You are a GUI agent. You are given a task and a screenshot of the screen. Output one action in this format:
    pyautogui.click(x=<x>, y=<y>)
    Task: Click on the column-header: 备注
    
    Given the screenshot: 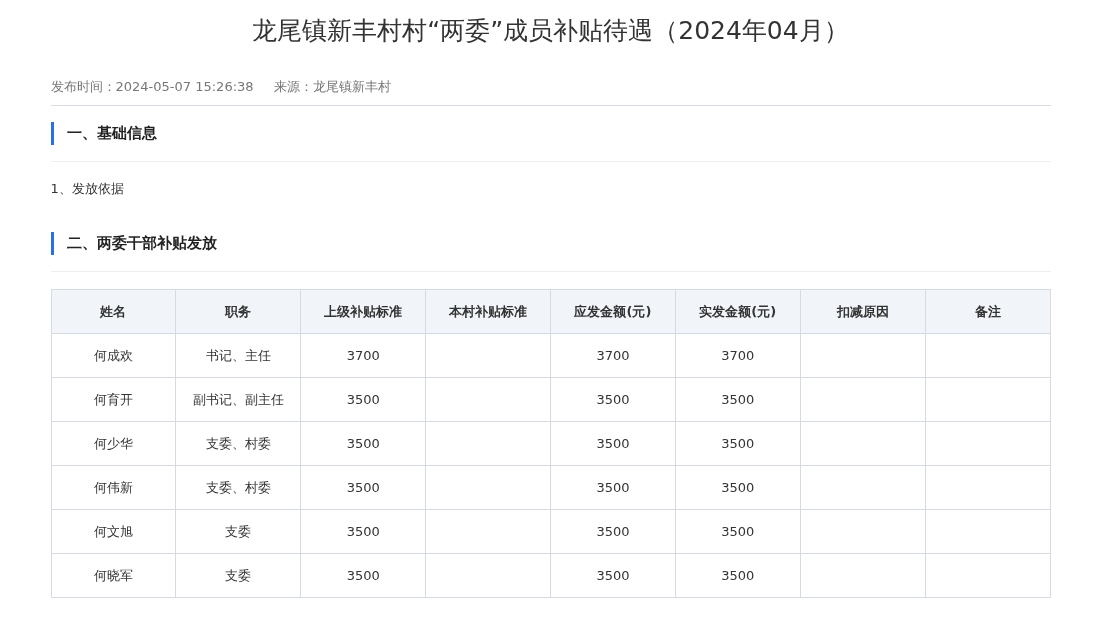 What is the action you would take?
    pyautogui.click(x=987, y=311)
    